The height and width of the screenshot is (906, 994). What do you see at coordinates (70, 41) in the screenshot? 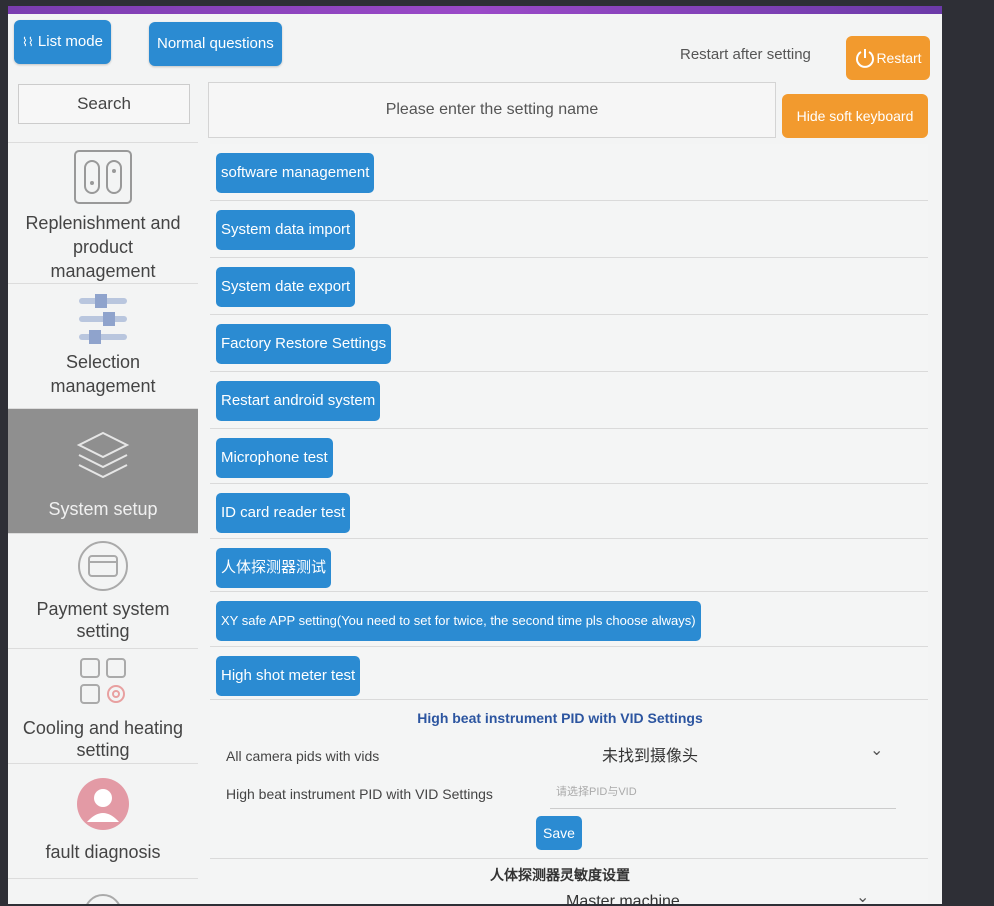
I see `list-mode-label: List mode` at bounding box center [70, 41].